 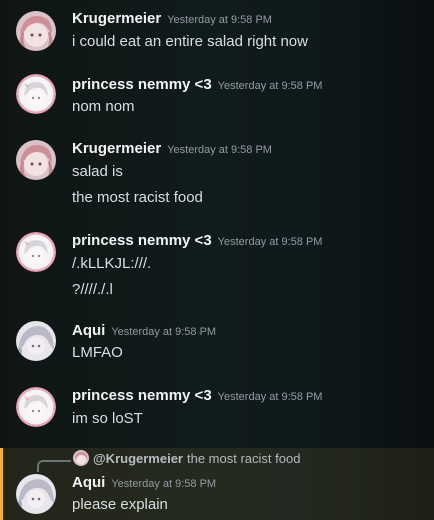 I want to click on reply-reference: @Krugermeier the most racist food, so click(x=186, y=458).